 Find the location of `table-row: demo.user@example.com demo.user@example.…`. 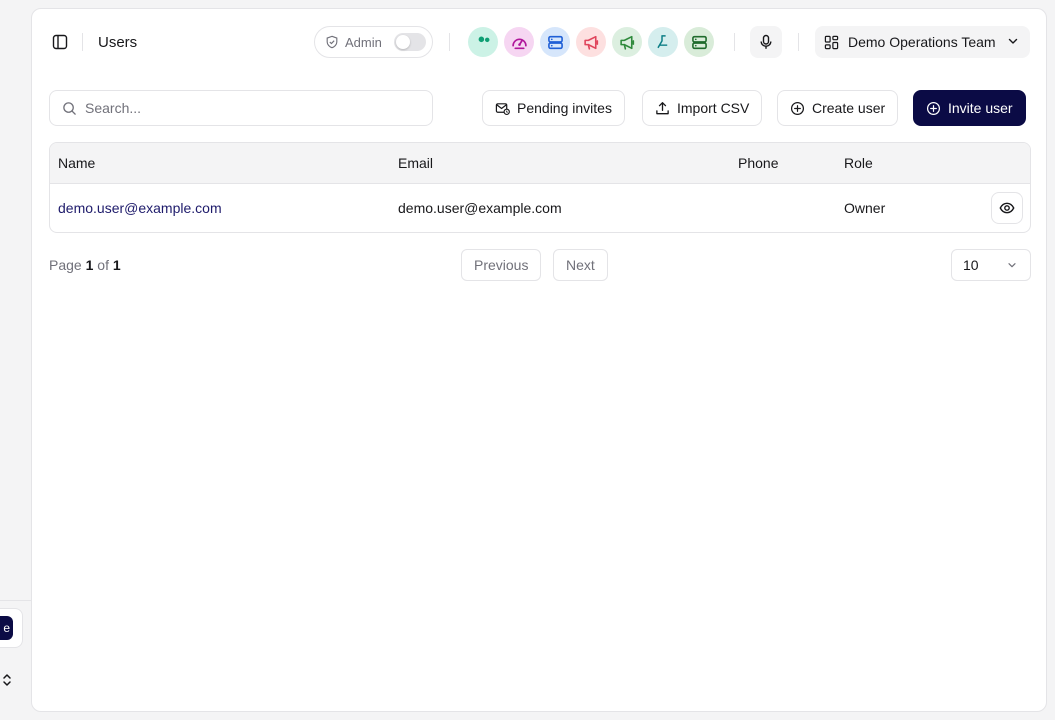

table-row: demo.user@example.com demo.user@example.… is located at coordinates (540, 208).